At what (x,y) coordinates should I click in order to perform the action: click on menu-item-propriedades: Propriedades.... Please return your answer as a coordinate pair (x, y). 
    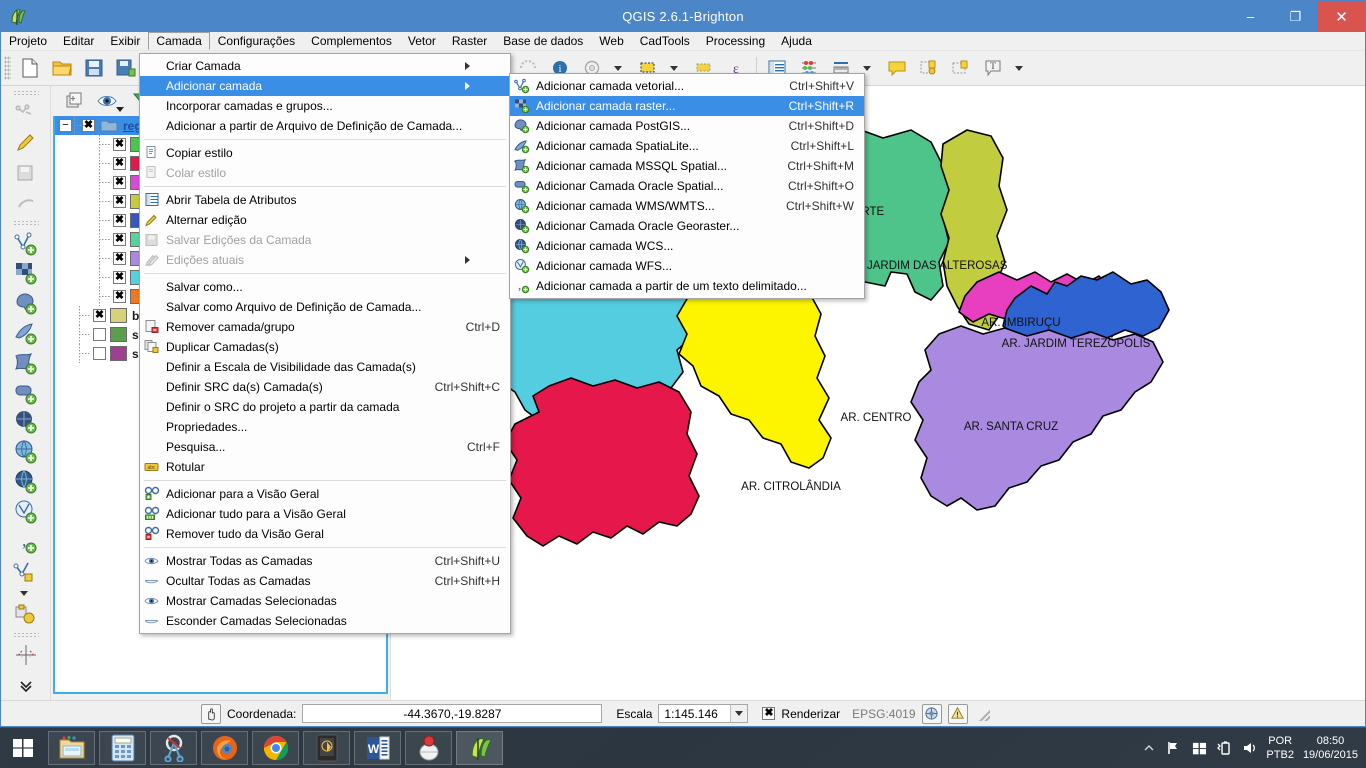
    Looking at the image, I should click on (325, 427).